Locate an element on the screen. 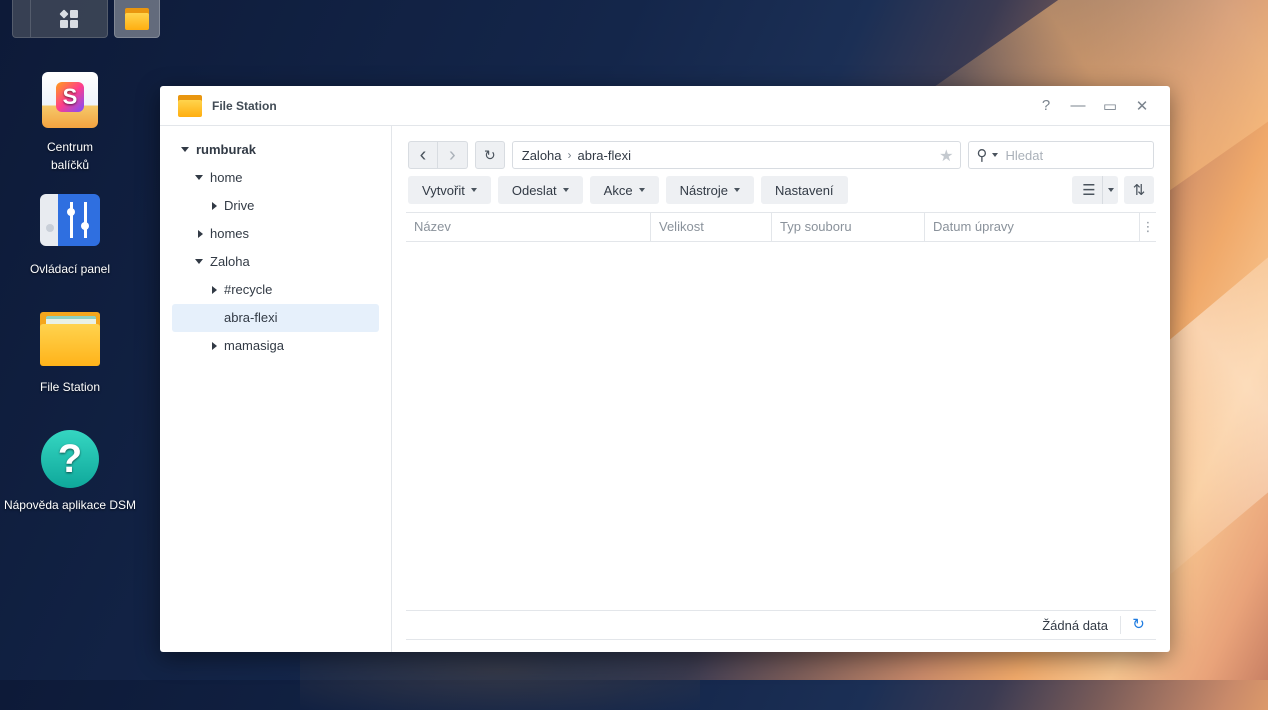 This screenshot has height=710, width=1268. navigation-bar: ‹ › ↻ Zaloha › abra-flexi ★ ⚲ Hledat is located at coordinates (781, 156).